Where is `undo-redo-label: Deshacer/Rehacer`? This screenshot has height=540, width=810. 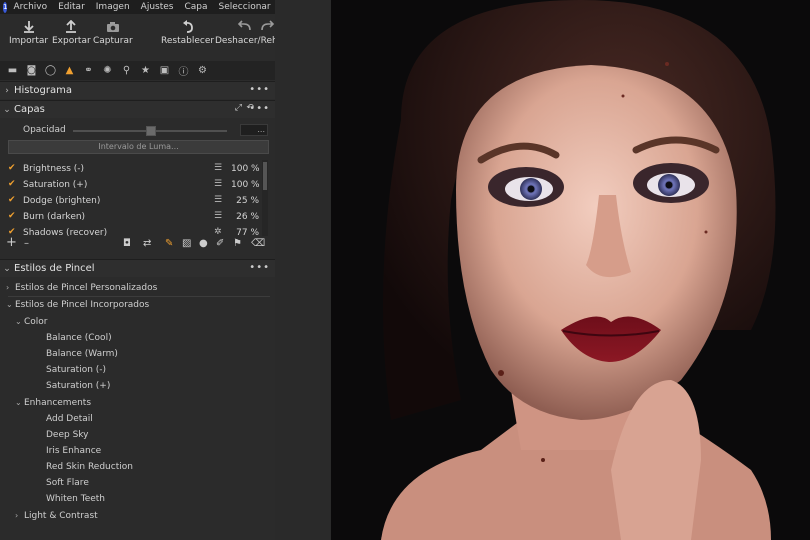 undo-redo-label: Deshacer/Rehacer is located at coordinates (245, 41).